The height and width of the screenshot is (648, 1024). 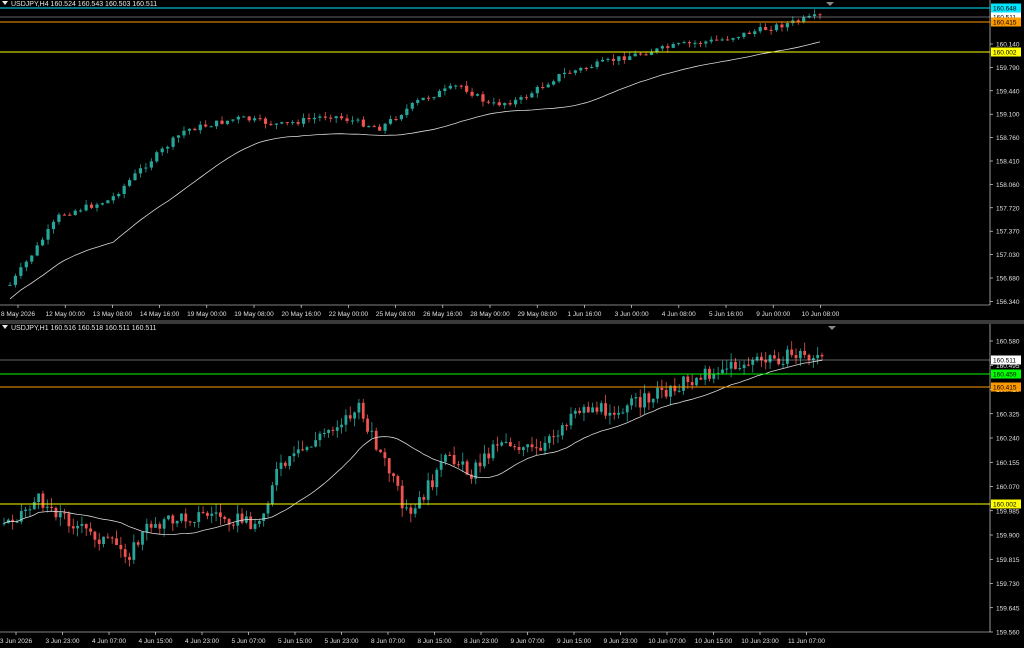 I want to click on time-tick-label: 3 Jun 00:00, so click(x=632, y=314).